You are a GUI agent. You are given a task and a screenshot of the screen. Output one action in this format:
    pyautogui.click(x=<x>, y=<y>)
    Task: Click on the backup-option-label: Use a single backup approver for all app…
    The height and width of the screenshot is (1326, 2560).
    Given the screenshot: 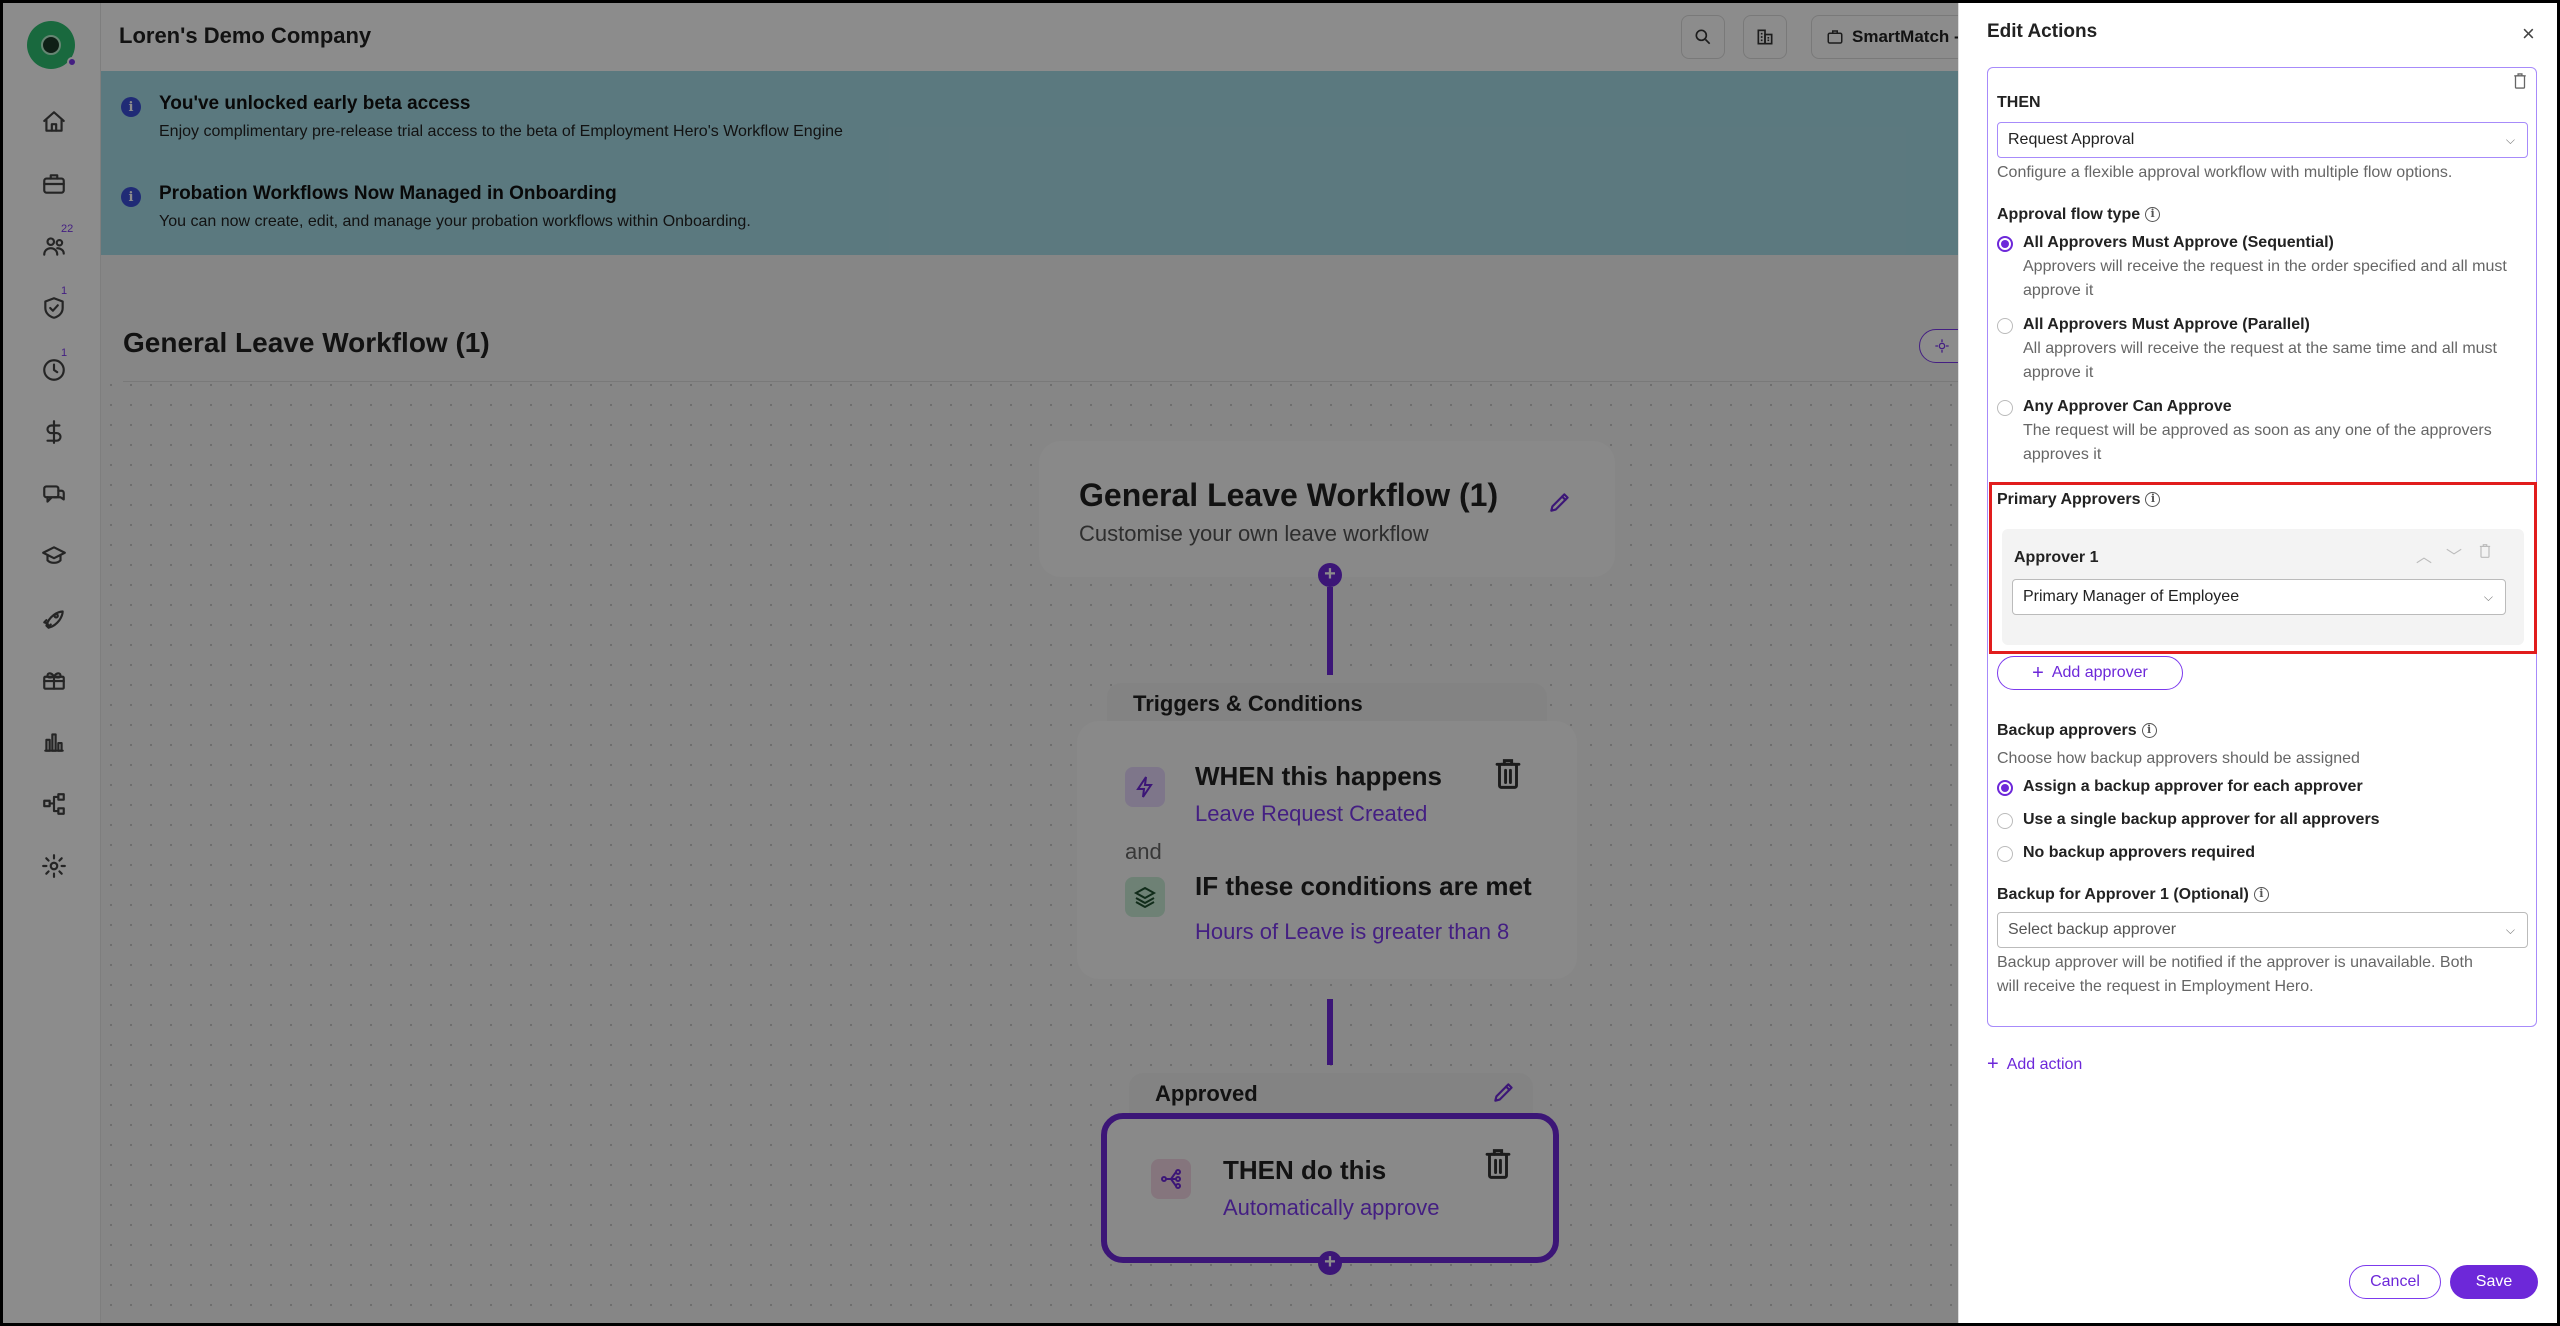 What is the action you would take?
    pyautogui.click(x=2201, y=819)
    